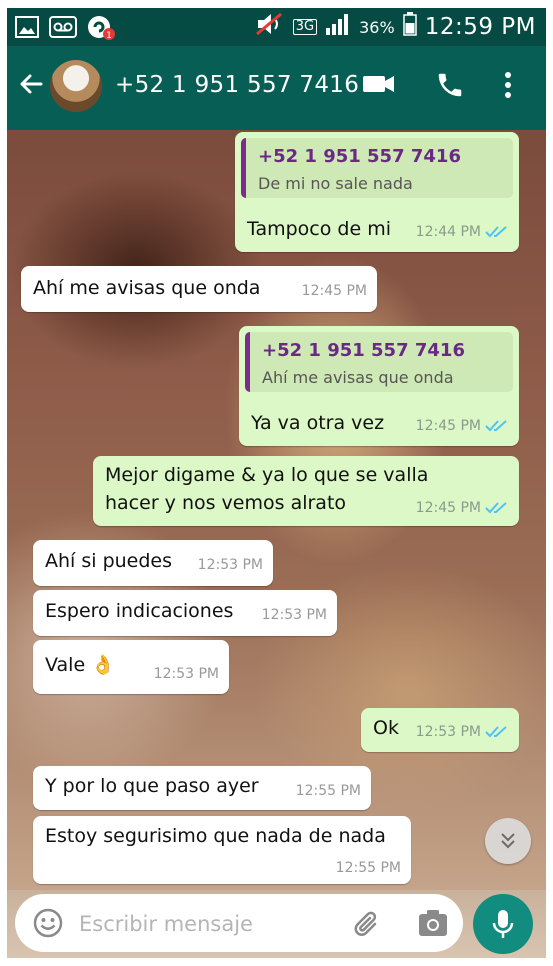 The width and height of the screenshot is (553, 966). I want to click on voice-message-button, so click(503, 924).